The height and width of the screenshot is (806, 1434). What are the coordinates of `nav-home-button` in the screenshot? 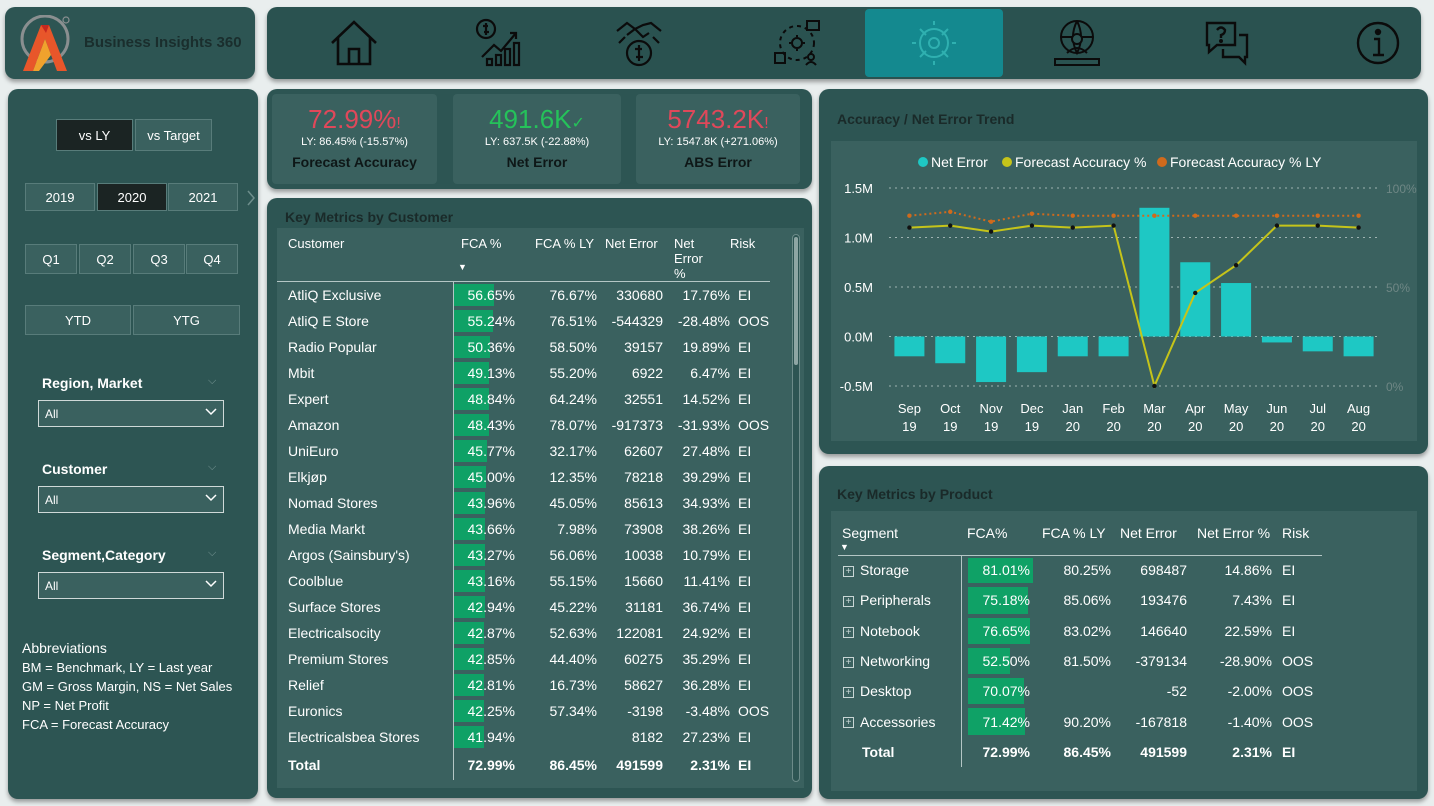 It's located at (354, 43).